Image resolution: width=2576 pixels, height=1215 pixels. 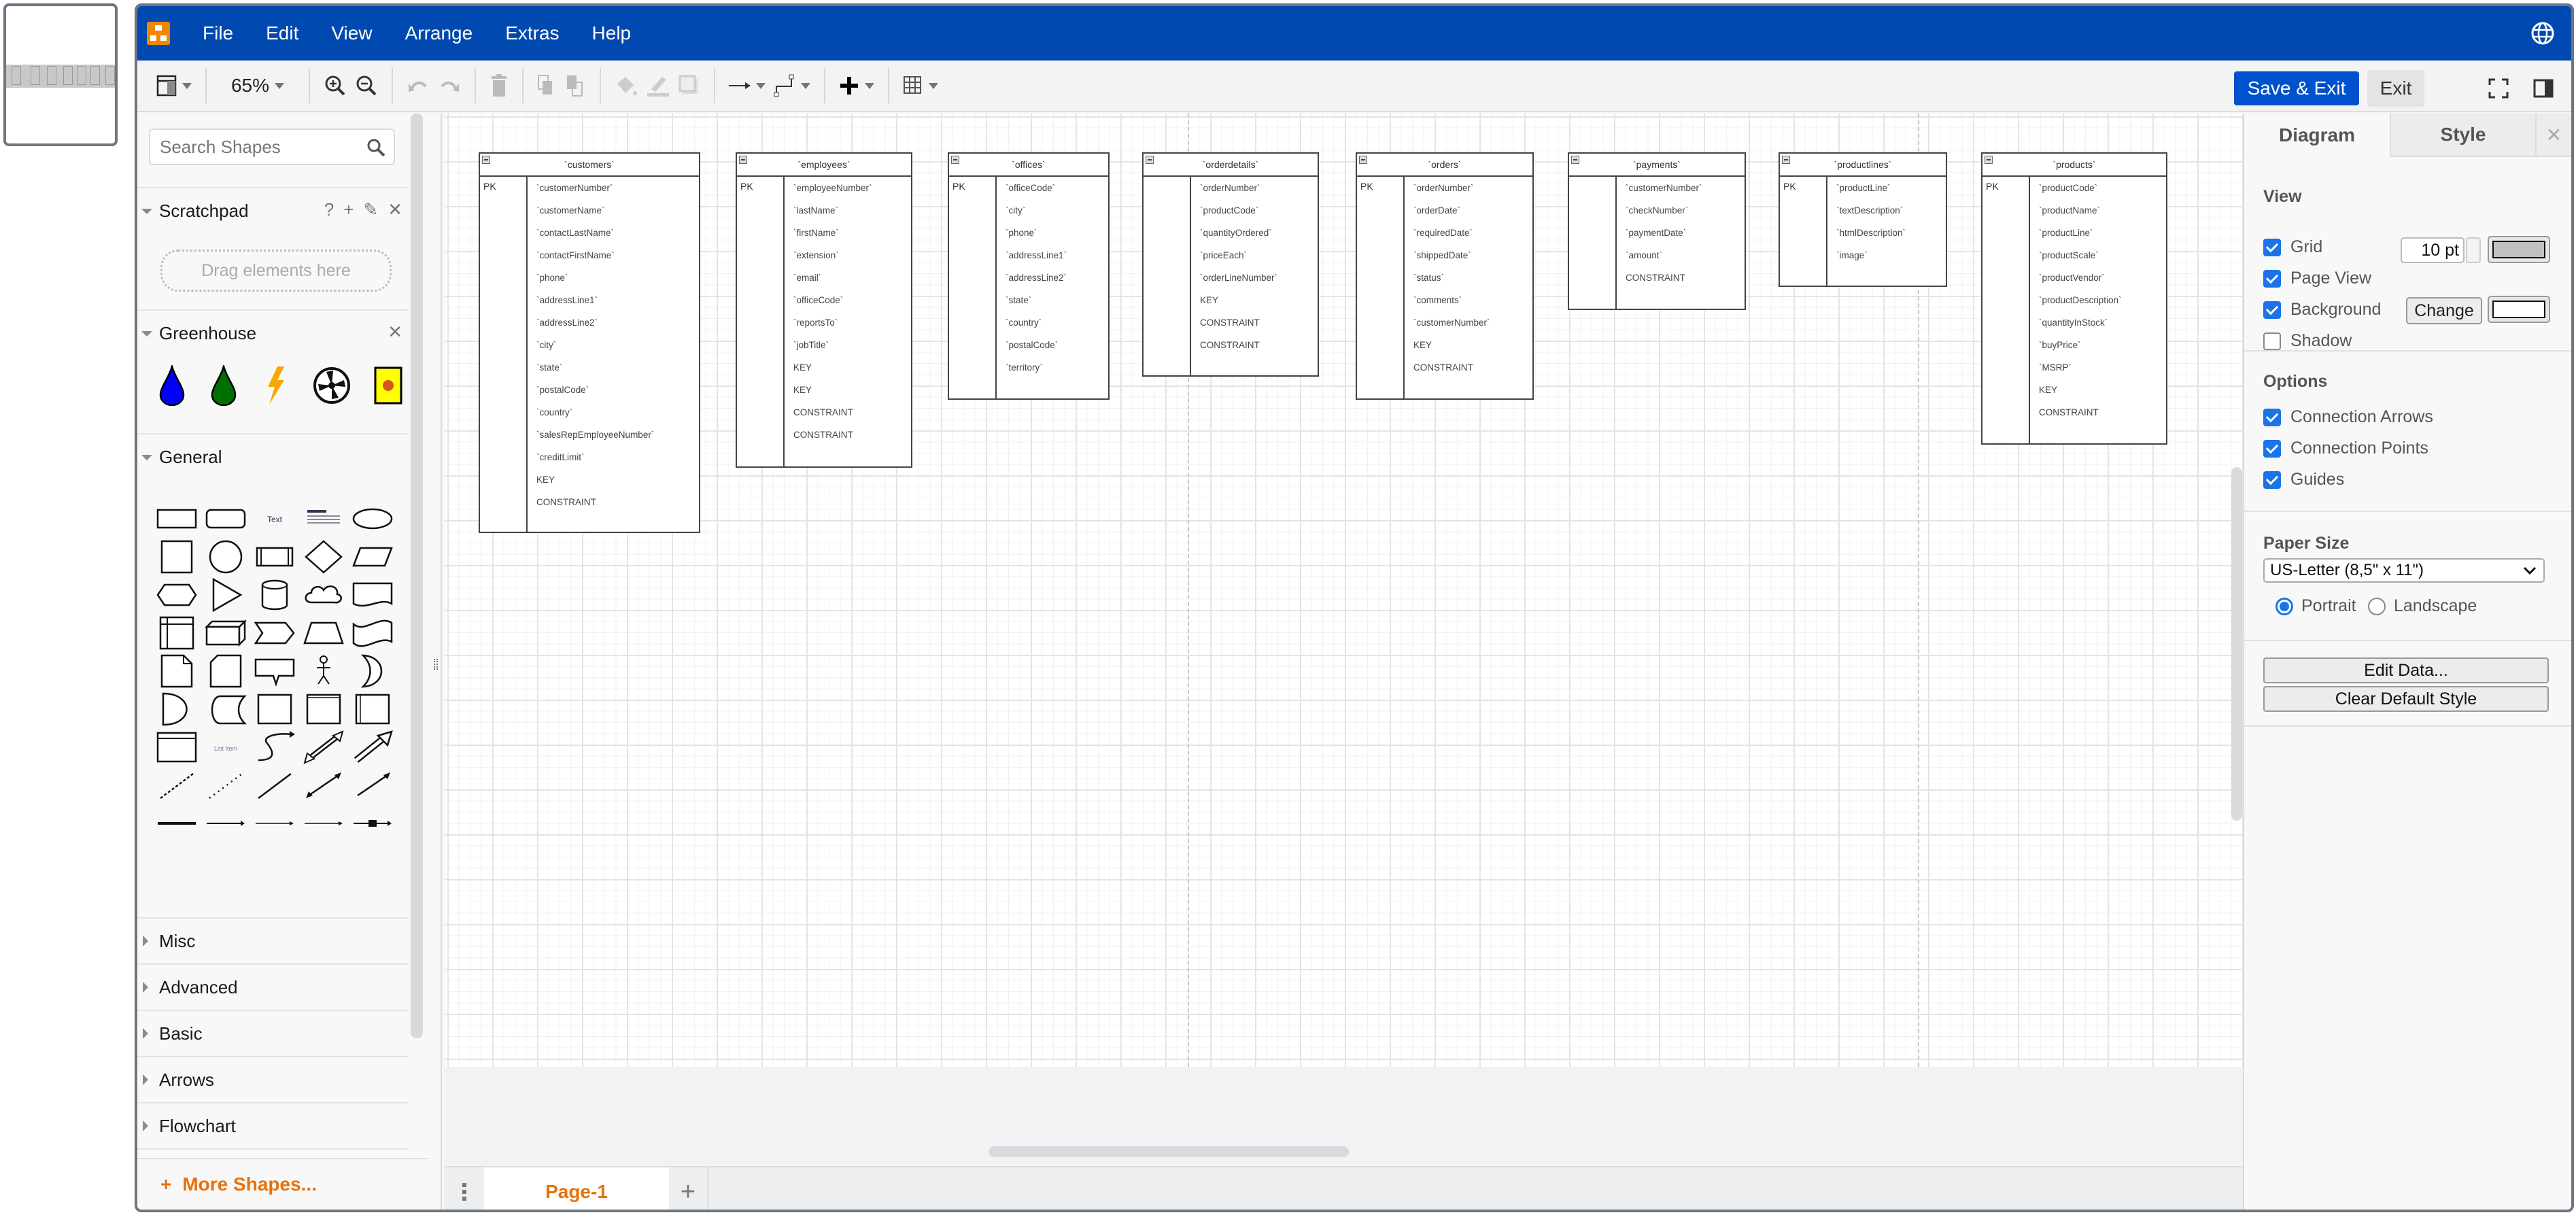 What do you see at coordinates (351, 33) in the screenshot?
I see `menu-view: View` at bounding box center [351, 33].